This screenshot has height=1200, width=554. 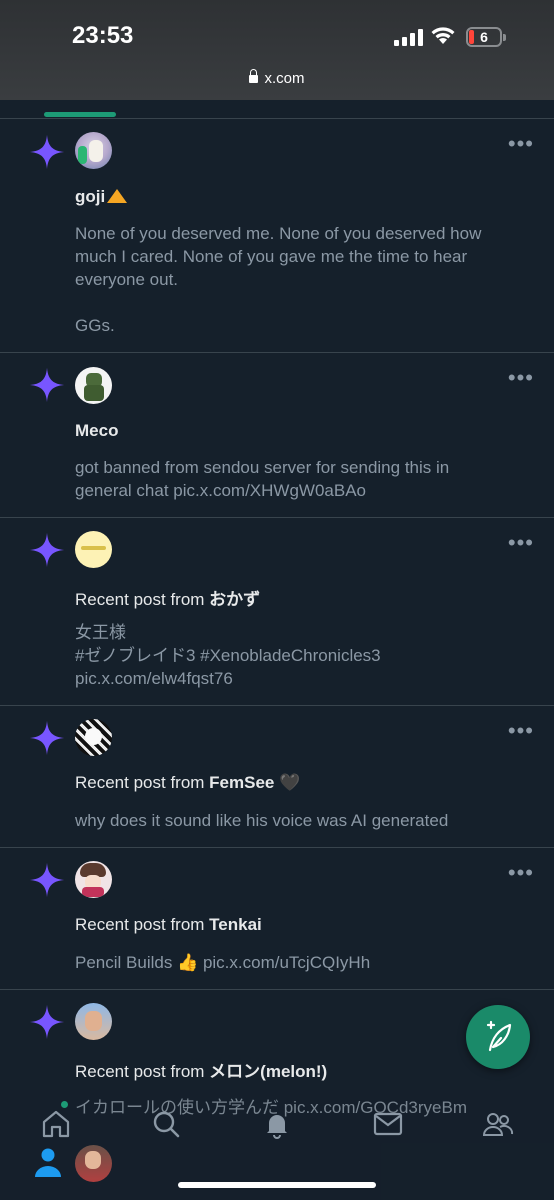 I want to click on author-name: Recent post from FemSee 🖤, so click(x=187, y=783).